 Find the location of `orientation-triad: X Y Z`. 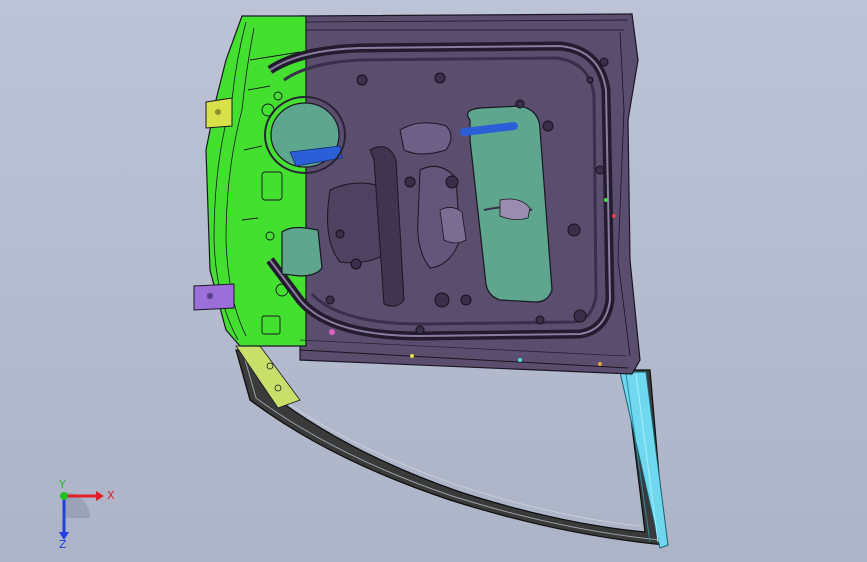

orientation-triad: X Y Z is located at coordinates (80, 514).